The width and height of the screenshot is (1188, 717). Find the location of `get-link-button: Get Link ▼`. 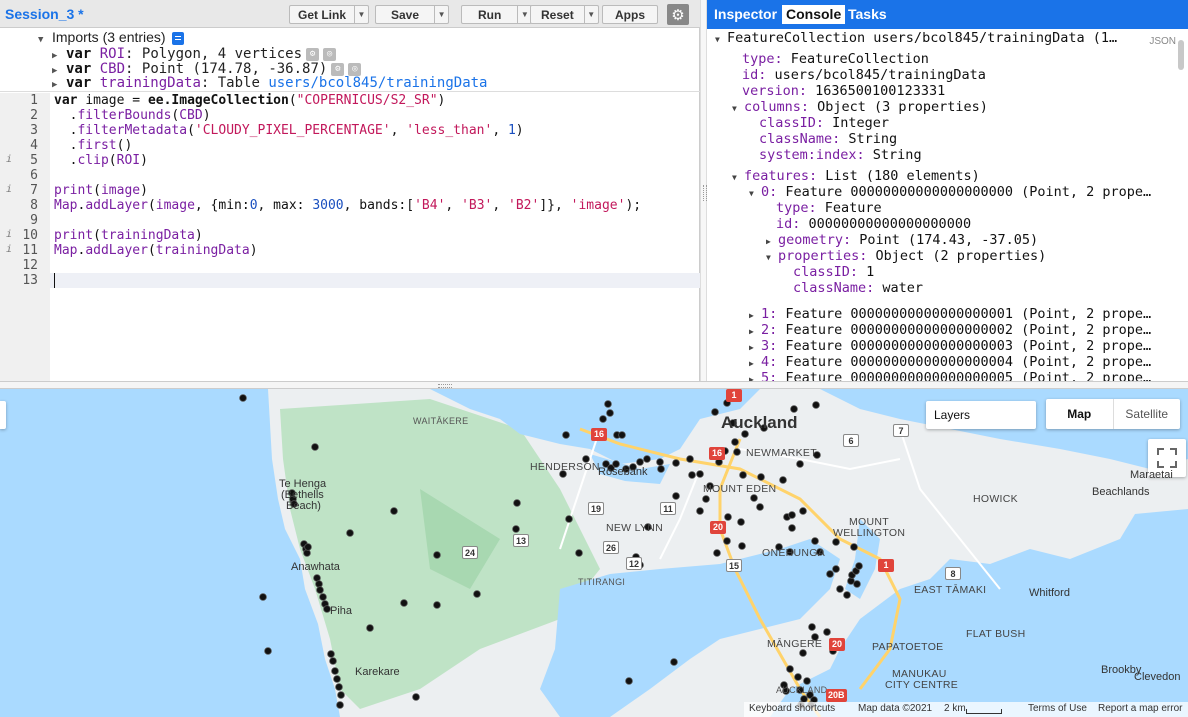

get-link-button: Get Link ▼ is located at coordinates (329, 14).